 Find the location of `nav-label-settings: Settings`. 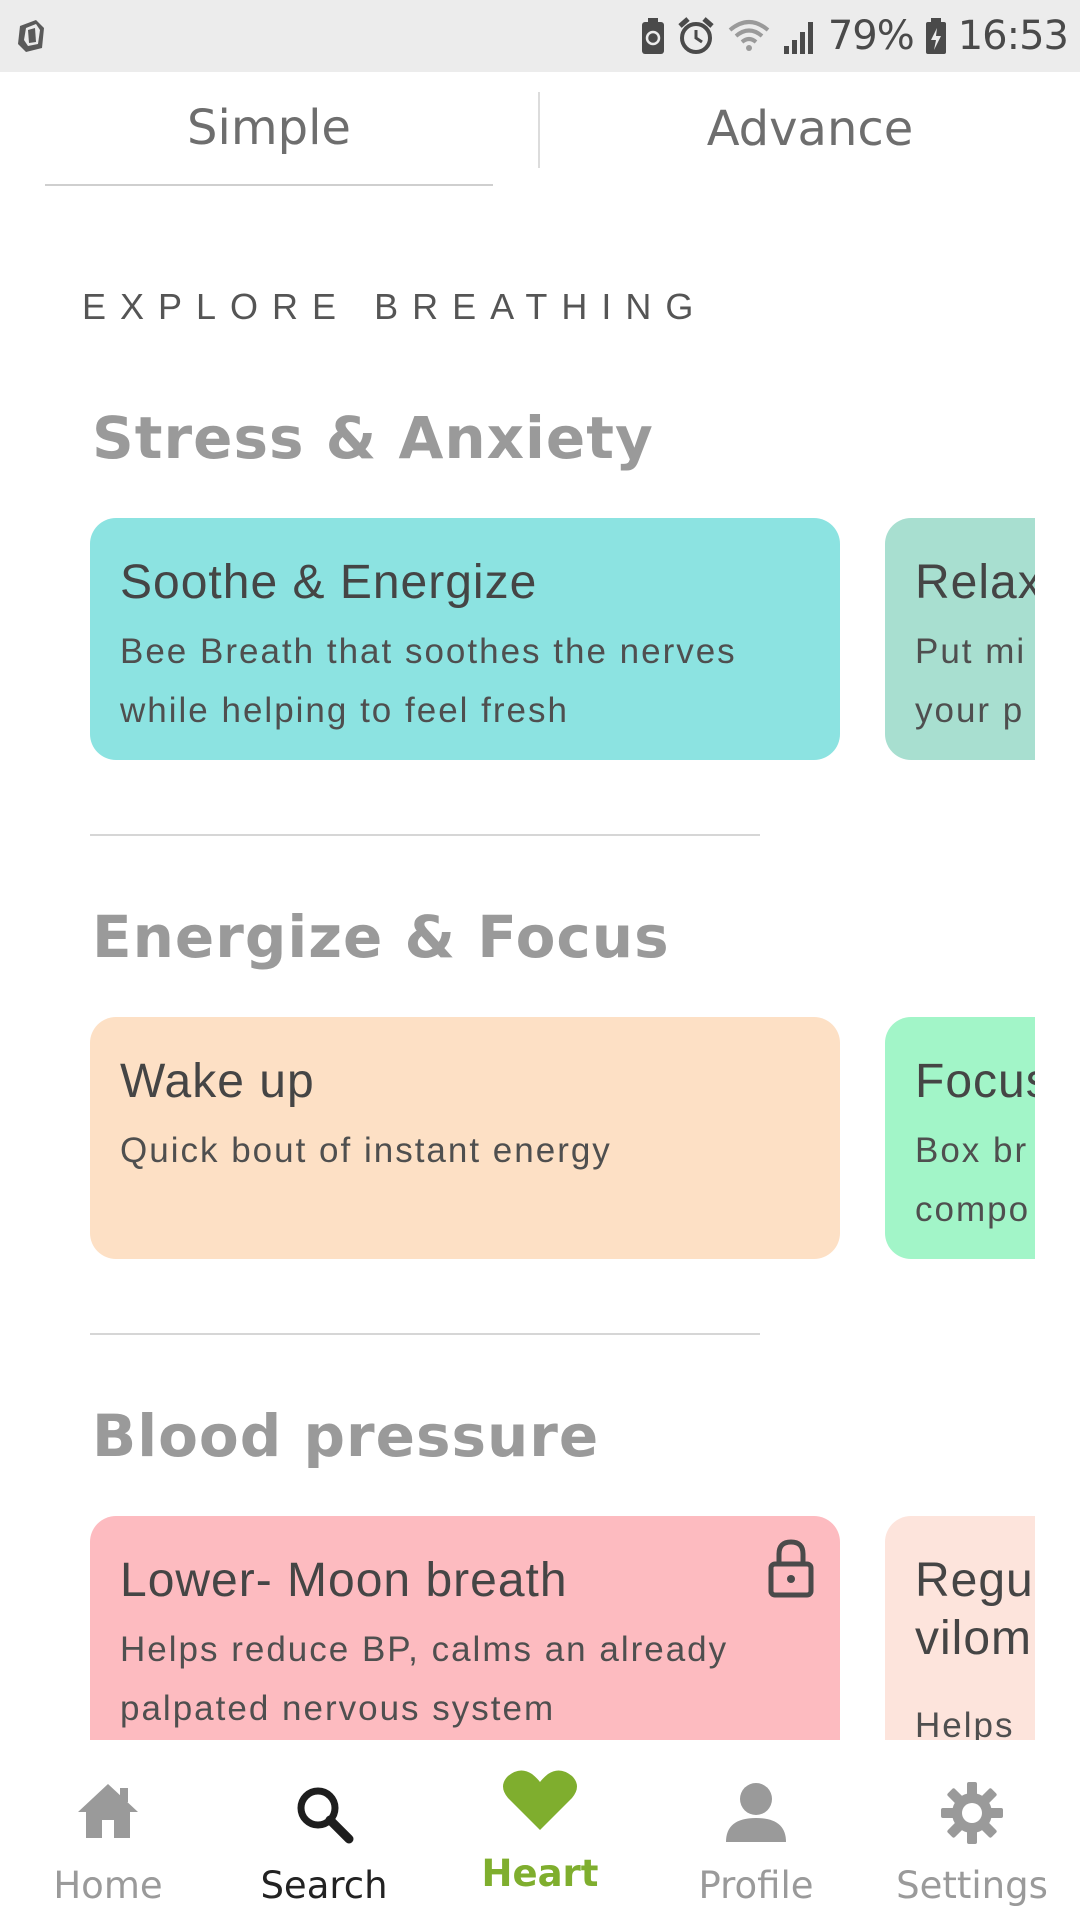

nav-label-settings: Settings is located at coordinates (972, 1885).